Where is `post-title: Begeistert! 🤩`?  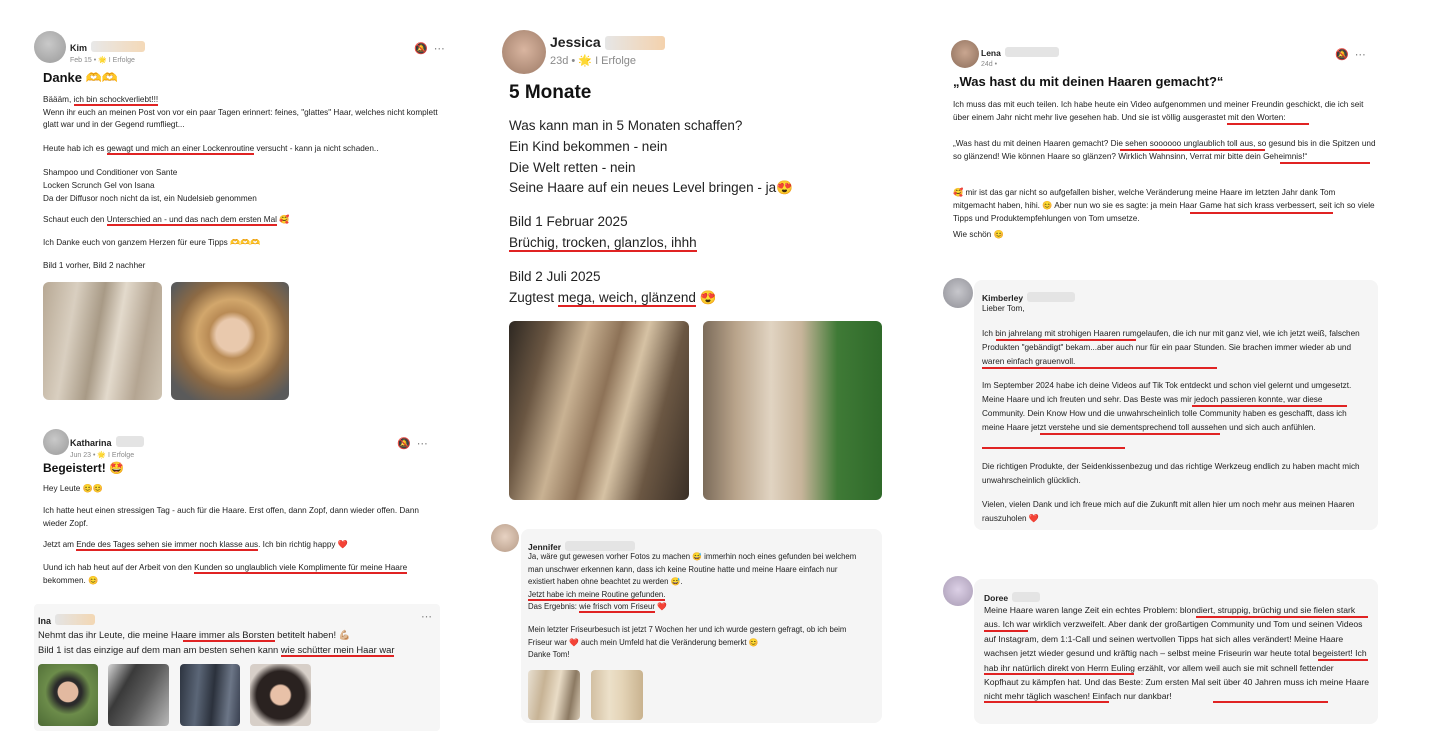
post-title: Begeistert! 🤩 is located at coordinates (83, 468).